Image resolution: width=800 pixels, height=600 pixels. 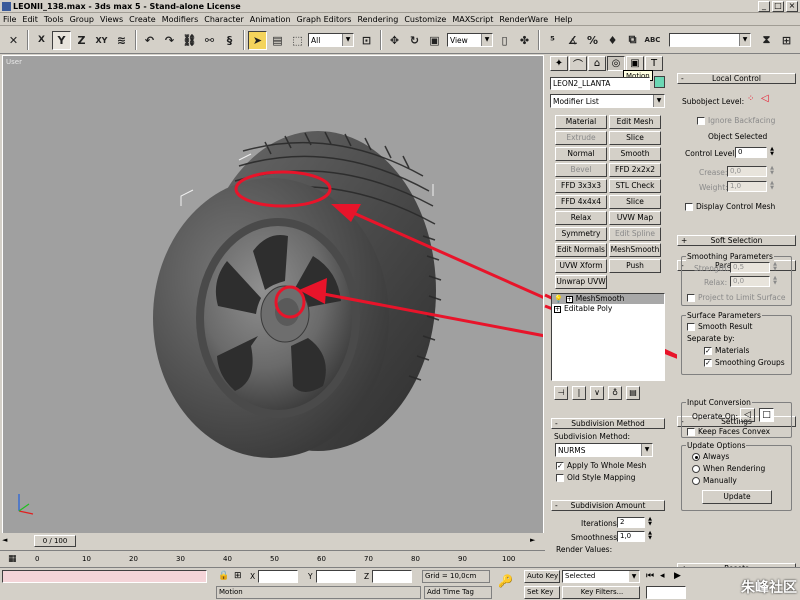 What do you see at coordinates (728, 431) in the screenshot?
I see `keep-faces-convex-checkbox: Keep Faces Convex` at bounding box center [728, 431].